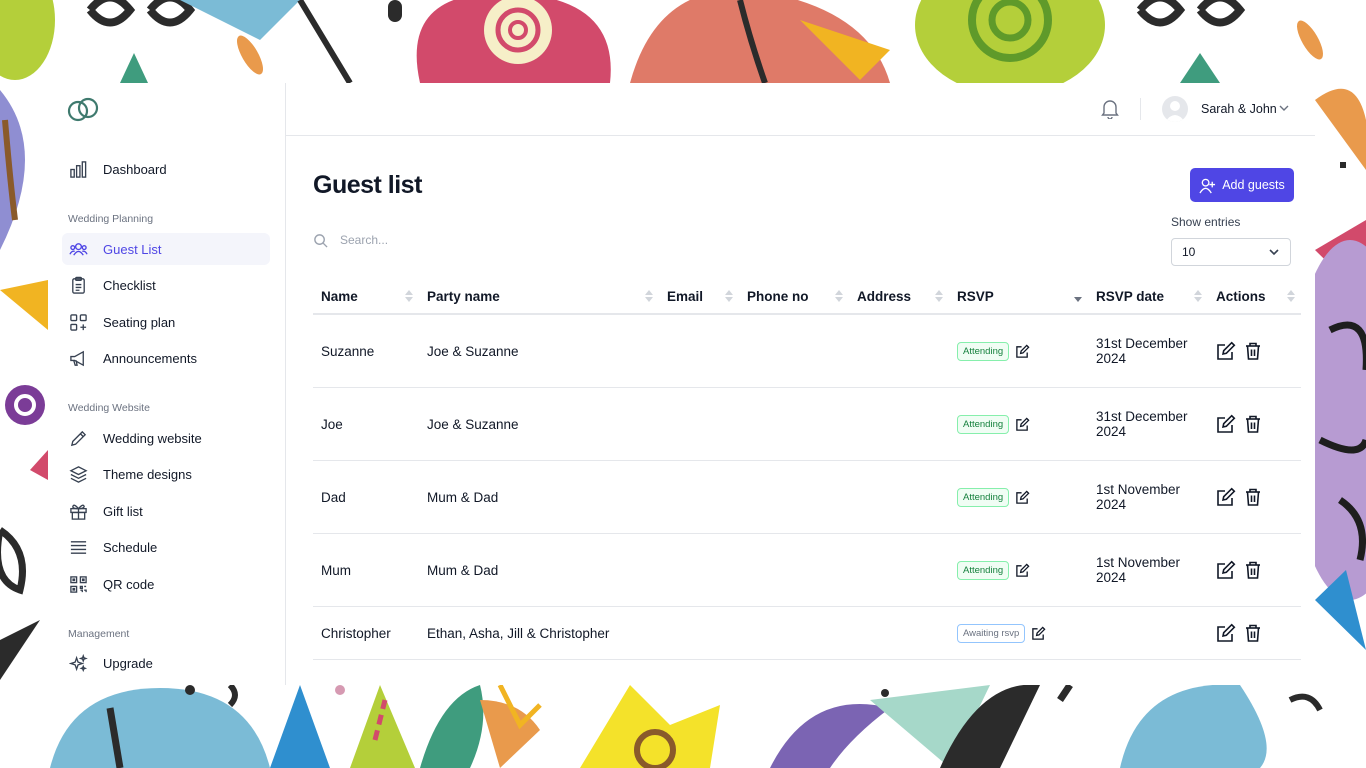 Image resolution: width=1366 pixels, height=768 pixels. What do you see at coordinates (539, 297) in the screenshot?
I see `column-header-party-name: Party name` at bounding box center [539, 297].